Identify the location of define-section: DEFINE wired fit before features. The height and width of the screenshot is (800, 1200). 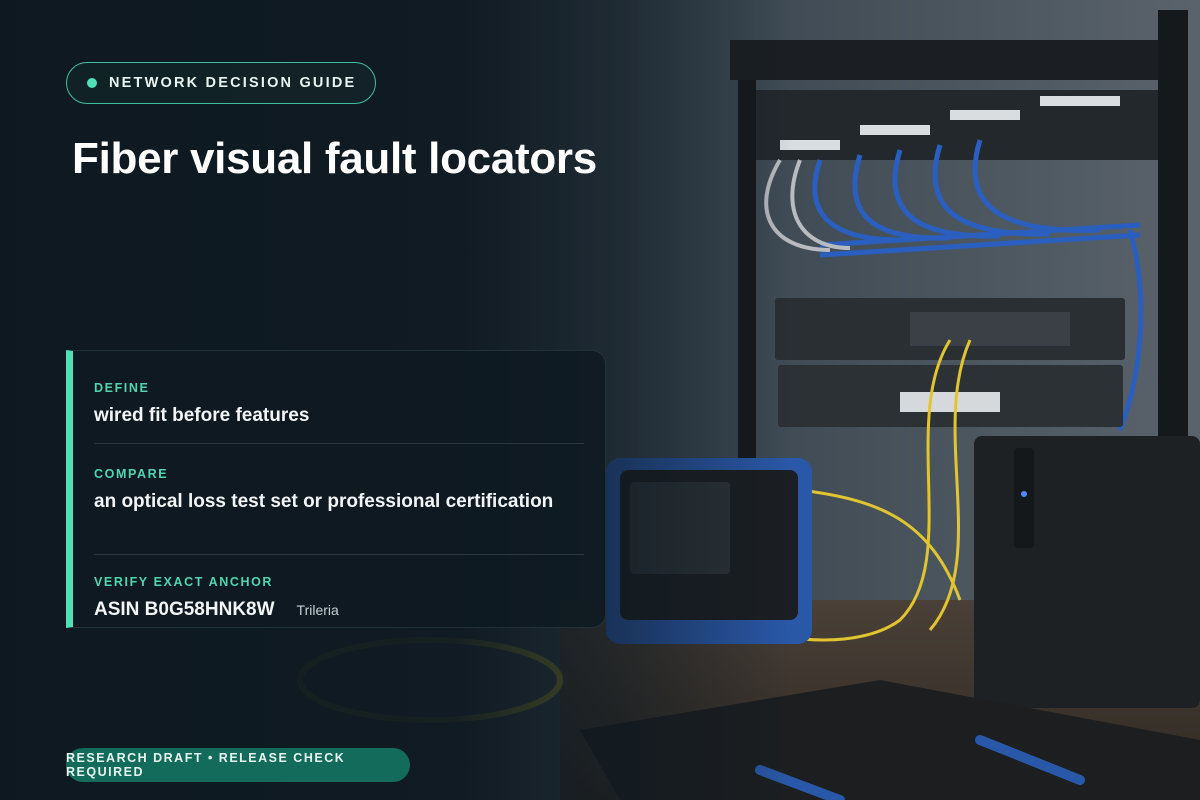
(339, 404).